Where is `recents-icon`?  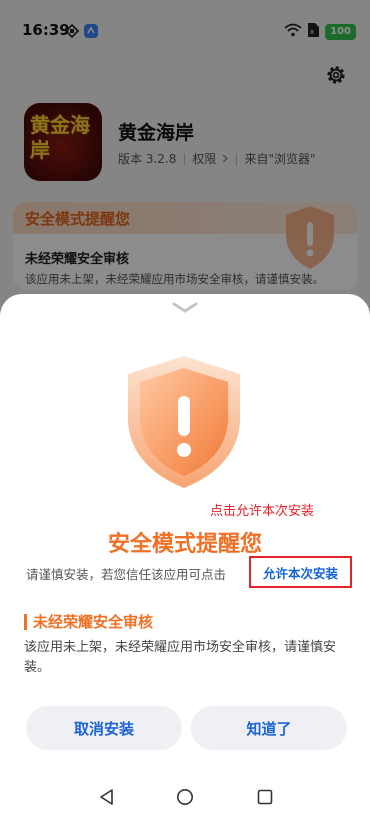 recents-icon is located at coordinates (265, 799).